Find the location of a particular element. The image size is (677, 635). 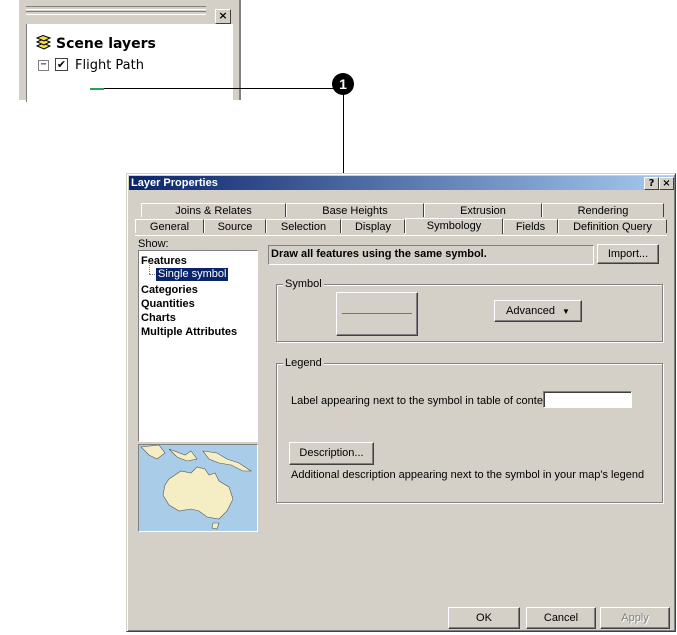

scene-layers-icon is located at coordinates (43, 43).